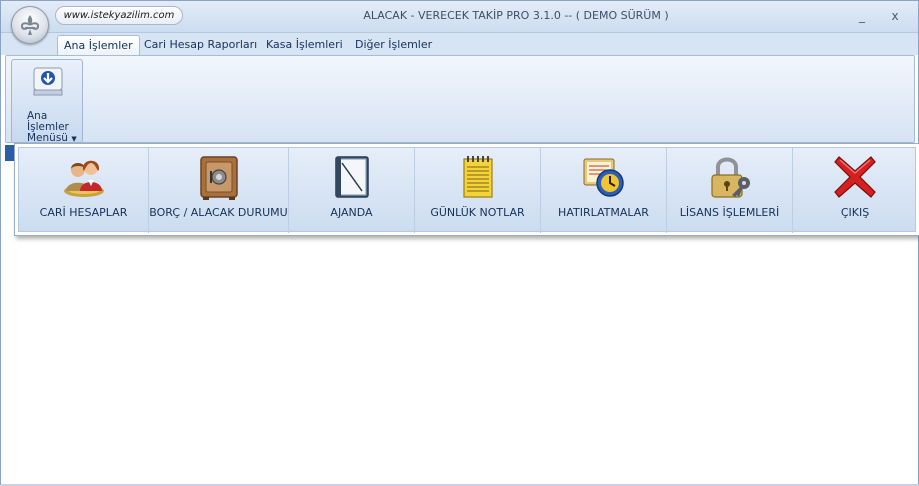 Image resolution: width=919 pixels, height=486 pixels. What do you see at coordinates (393, 45) in the screenshot?
I see `tab-diger-islemler: Diğer İşlemler` at bounding box center [393, 45].